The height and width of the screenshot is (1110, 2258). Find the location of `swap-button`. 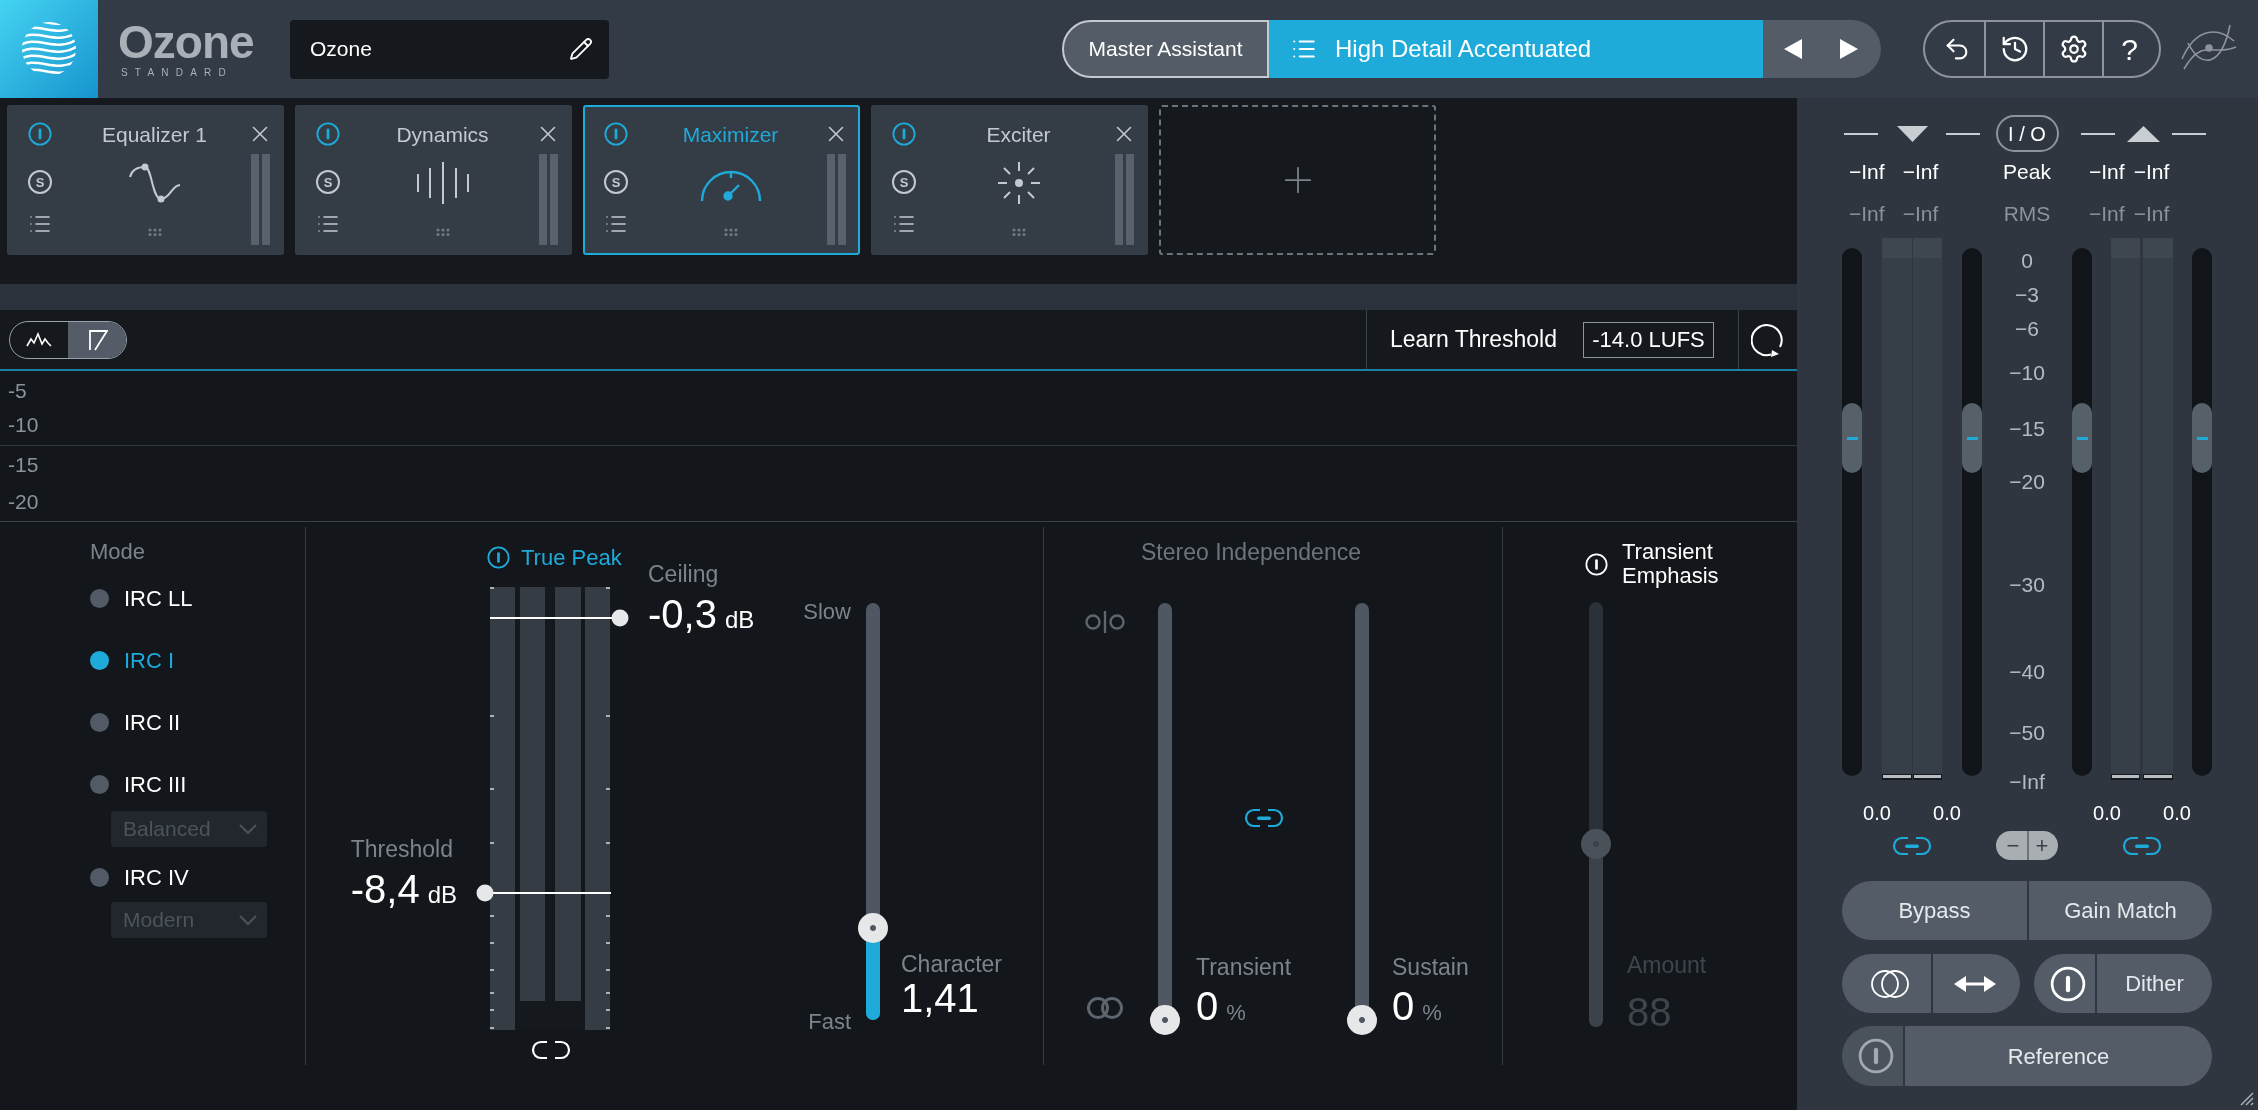

swap-button is located at coordinates (1975, 983).